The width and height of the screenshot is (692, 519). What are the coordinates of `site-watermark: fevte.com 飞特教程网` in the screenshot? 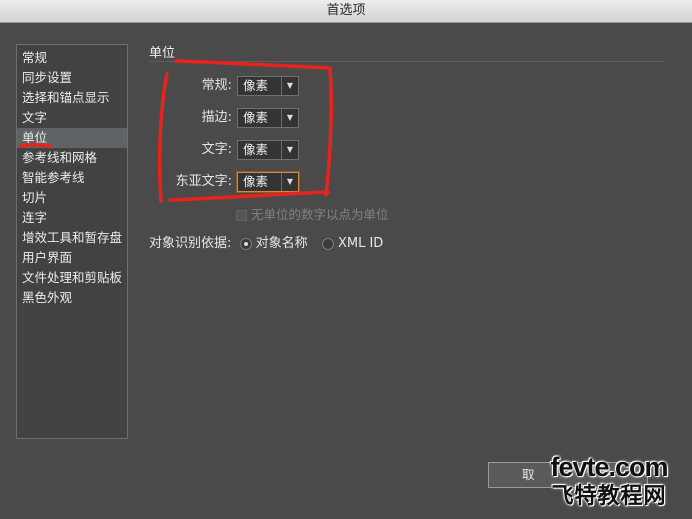 It's located at (609, 485).